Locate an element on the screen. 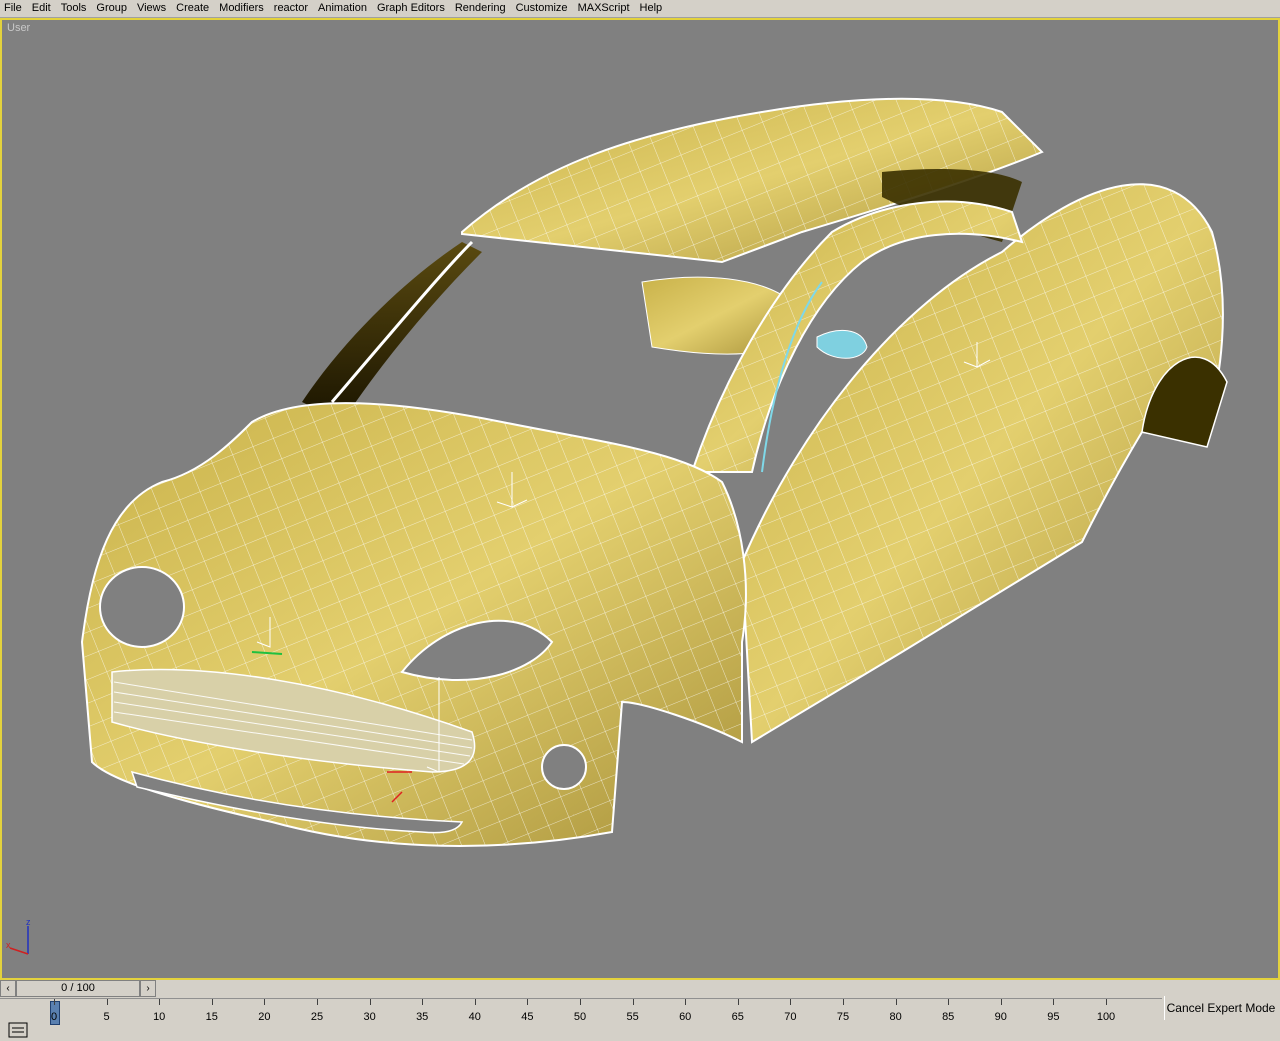 The image size is (1280, 1041). tick-label: 65 is located at coordinates (737, 1017).